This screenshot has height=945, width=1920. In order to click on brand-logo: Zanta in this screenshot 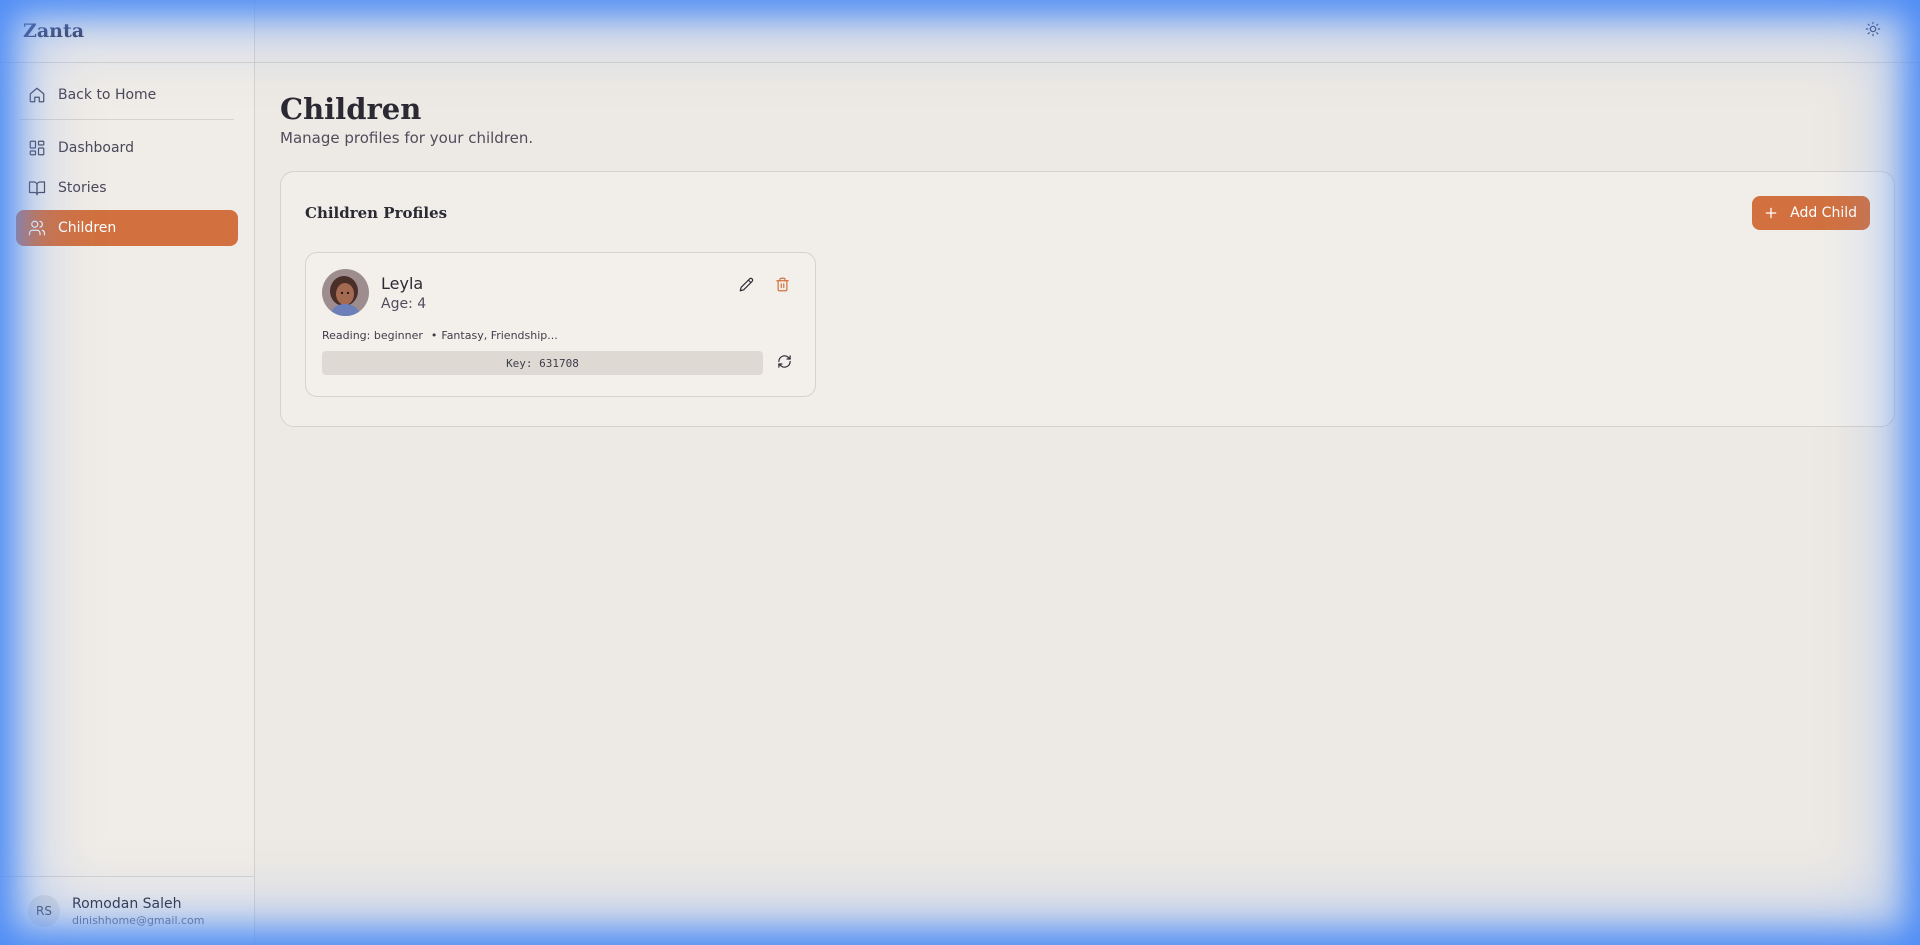, I will do `click(127, 31)`.